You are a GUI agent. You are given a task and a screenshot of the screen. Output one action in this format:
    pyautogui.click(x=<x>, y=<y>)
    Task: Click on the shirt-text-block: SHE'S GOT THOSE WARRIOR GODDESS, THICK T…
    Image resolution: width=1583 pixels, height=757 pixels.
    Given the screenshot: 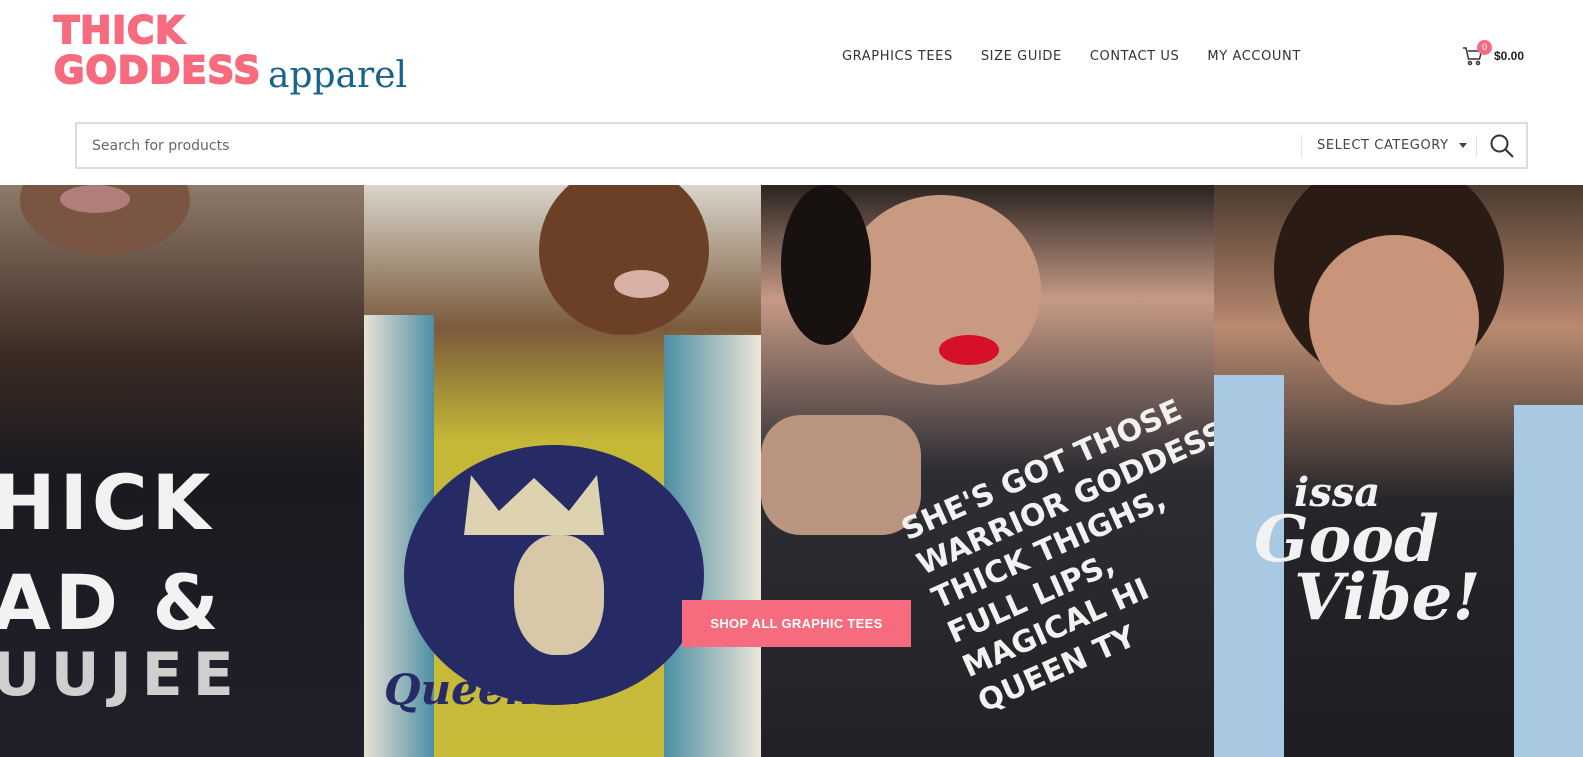 What is the action you would take?
    pyautogui.click(x=1055, y=548)
    